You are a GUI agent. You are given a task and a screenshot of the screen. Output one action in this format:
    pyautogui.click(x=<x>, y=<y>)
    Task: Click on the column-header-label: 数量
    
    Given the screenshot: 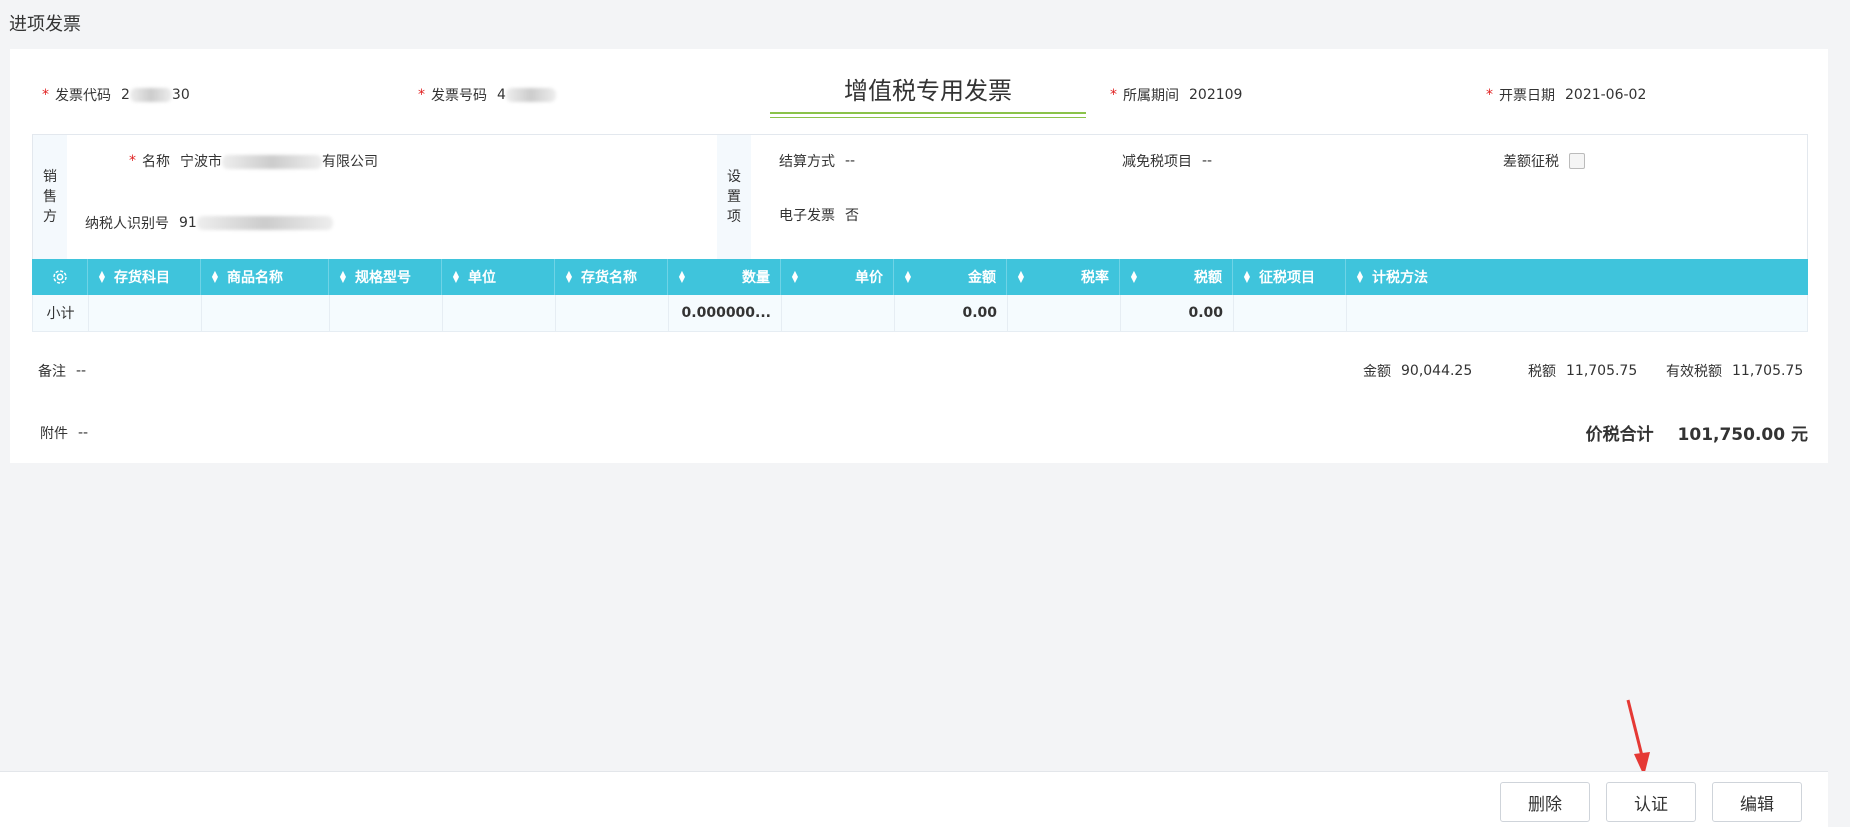 What is the action you would take?
    pyautogui.click(x=756, y=278)
    